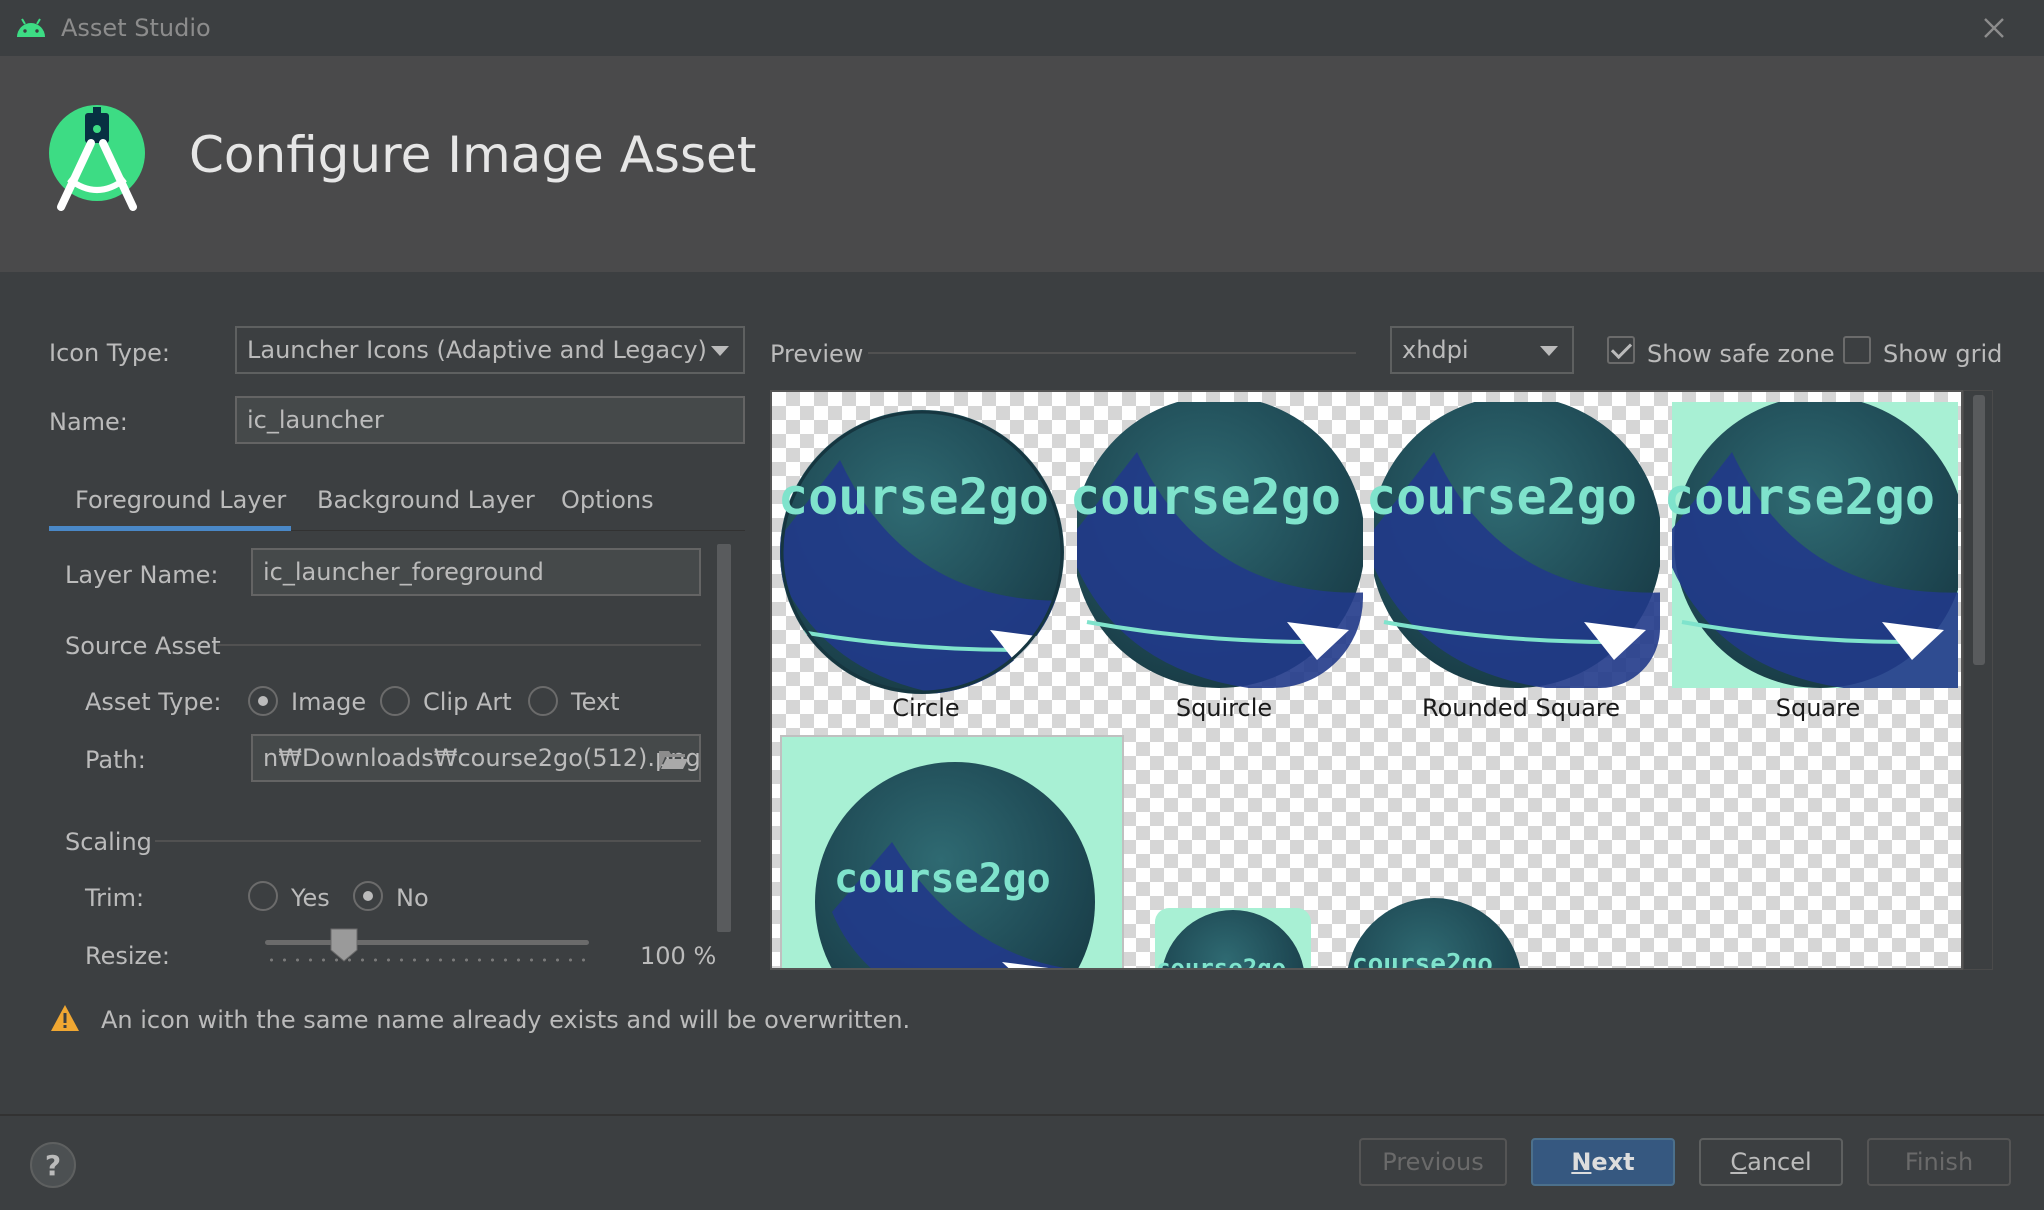  I want to click on name-label: Name:, so click(88, 422).